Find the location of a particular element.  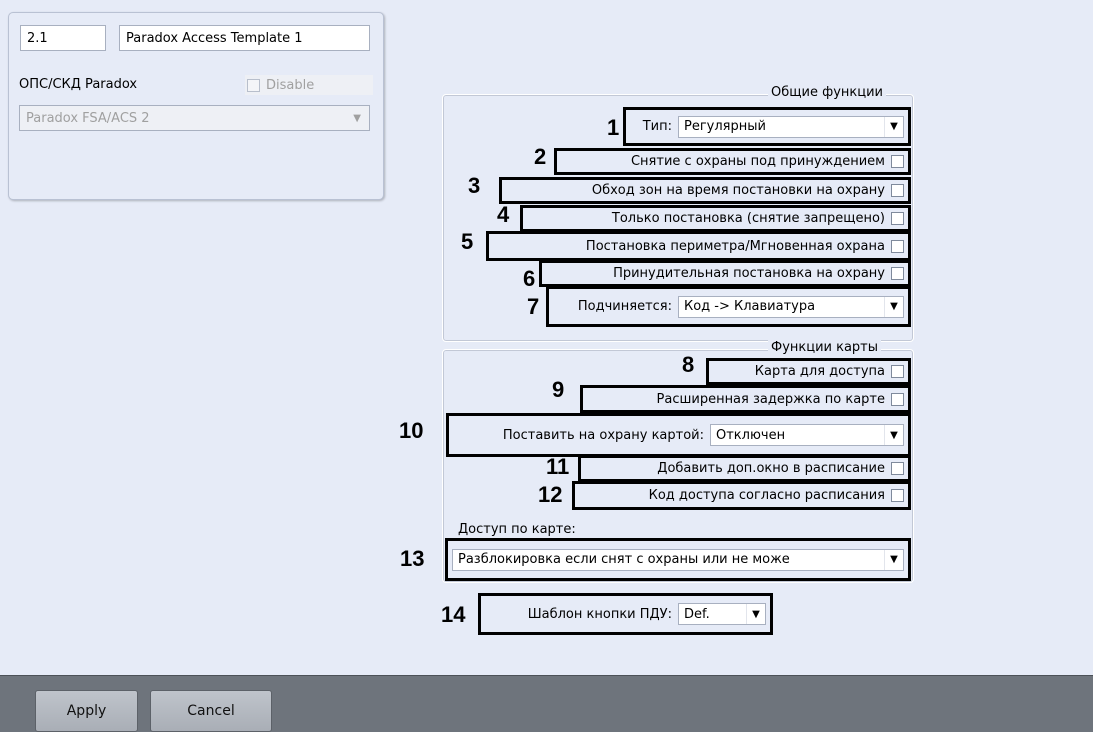

apply-button: Apply is located at coordinates (86, 711).